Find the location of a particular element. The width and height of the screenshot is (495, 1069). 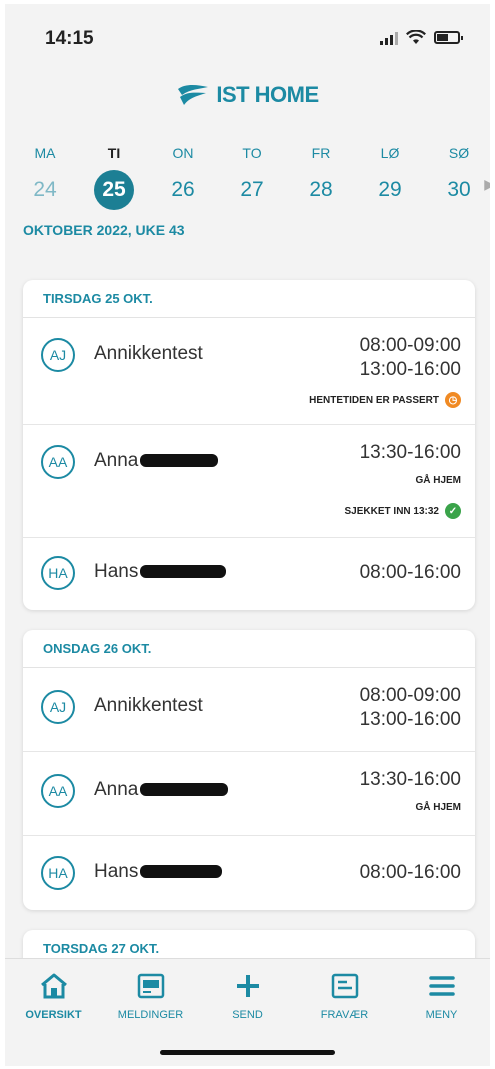

day-number: 29 is located at coordinates (390, 189).